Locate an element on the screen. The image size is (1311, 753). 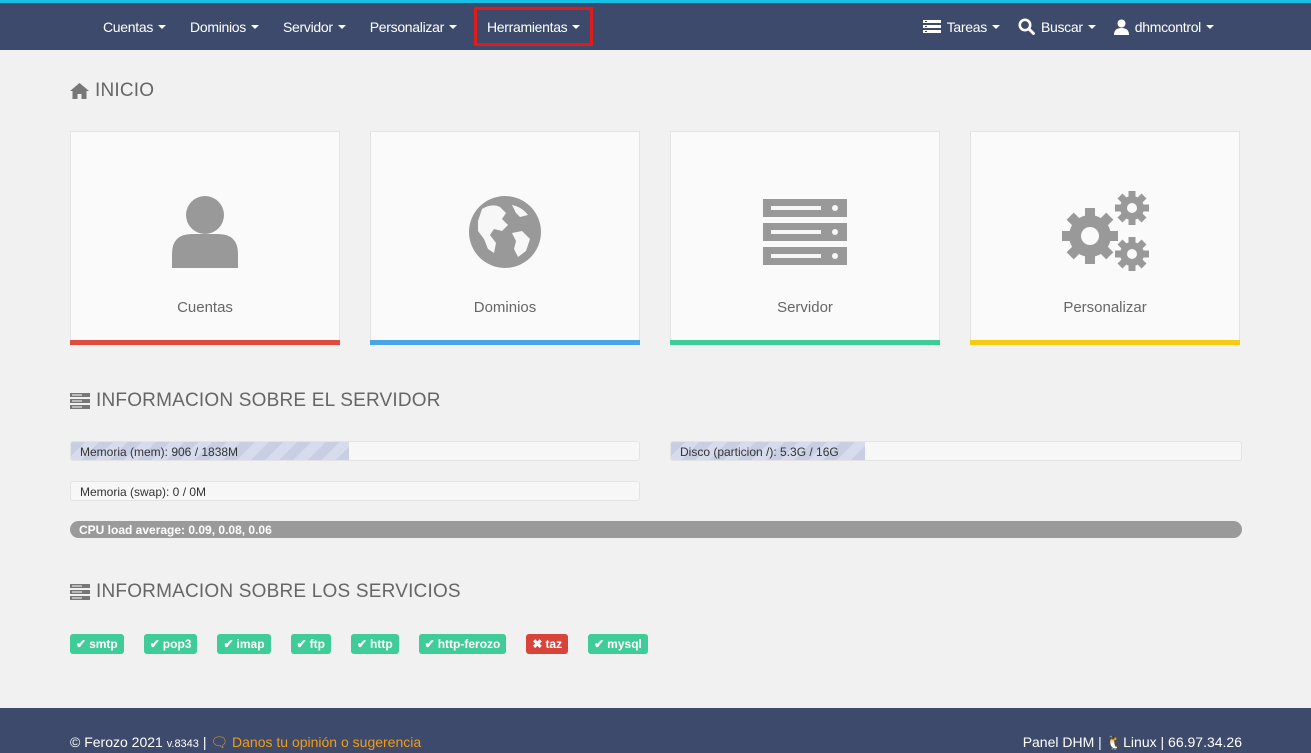
swap-meter: Memoria (swap): 0 / 0M is located at coordinates (355, 491).